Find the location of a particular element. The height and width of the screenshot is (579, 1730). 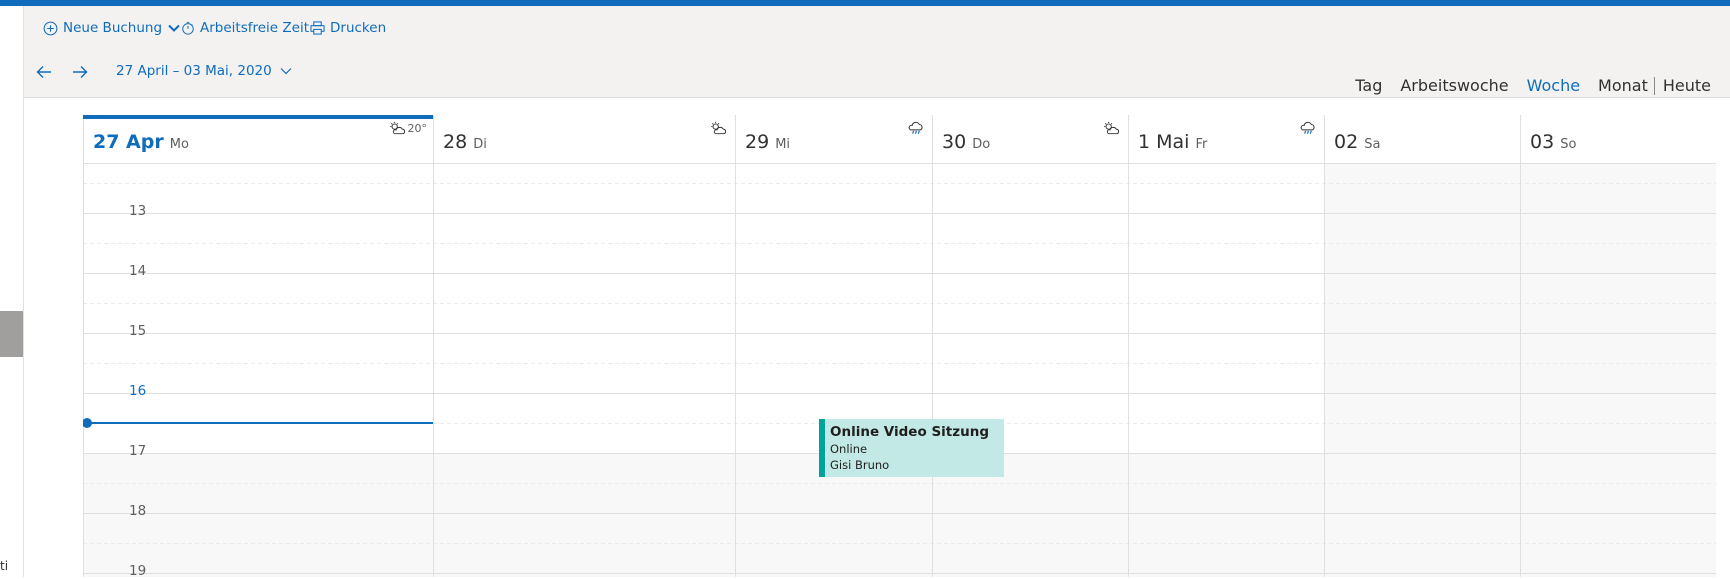

date-range-picker: 27 April – 03 Mai, 2020 is located at coordinates (204, 71).